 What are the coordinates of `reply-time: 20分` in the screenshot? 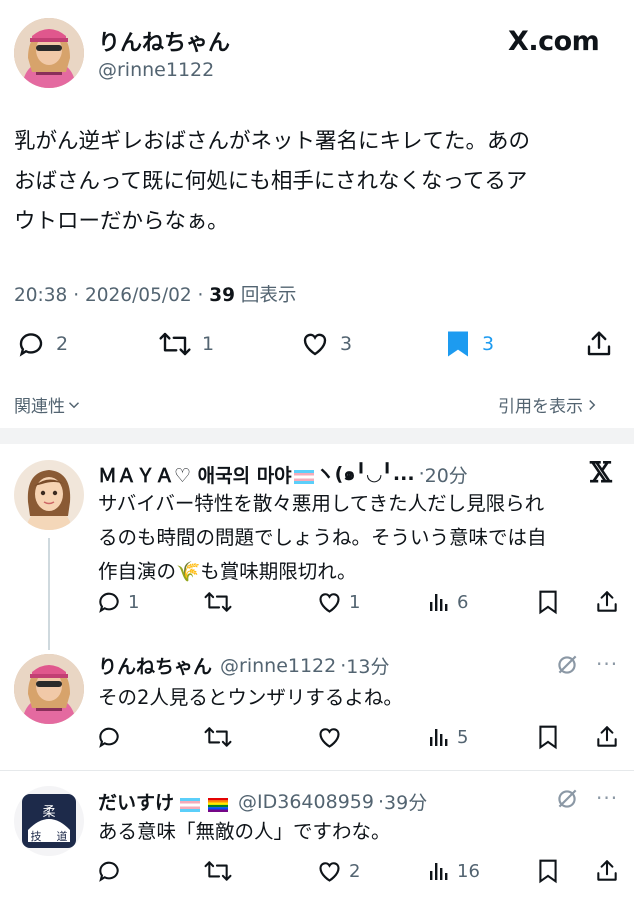 It's located at (446, 474).